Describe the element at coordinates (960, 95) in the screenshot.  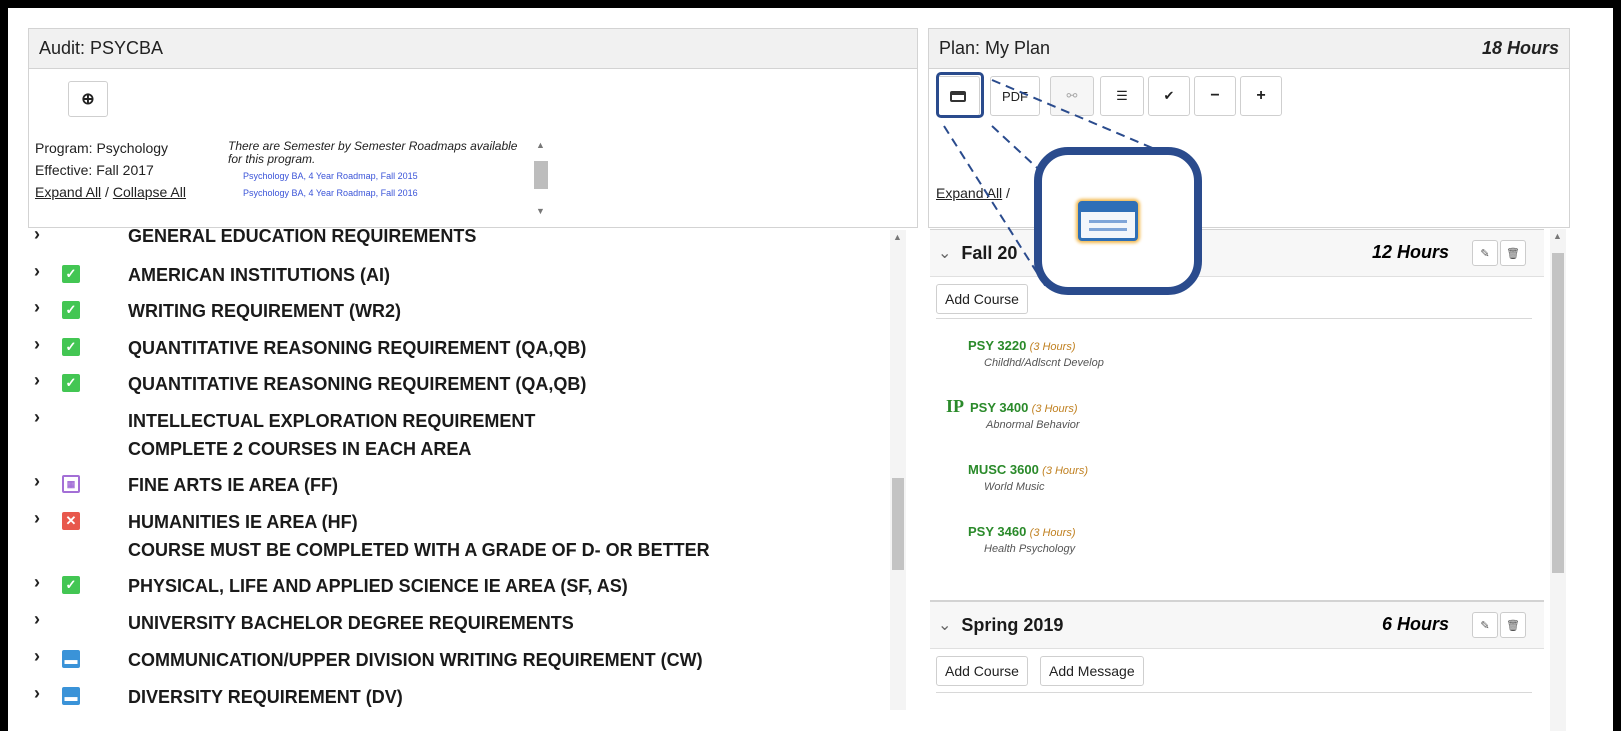
I see `highlight-box` at that location.